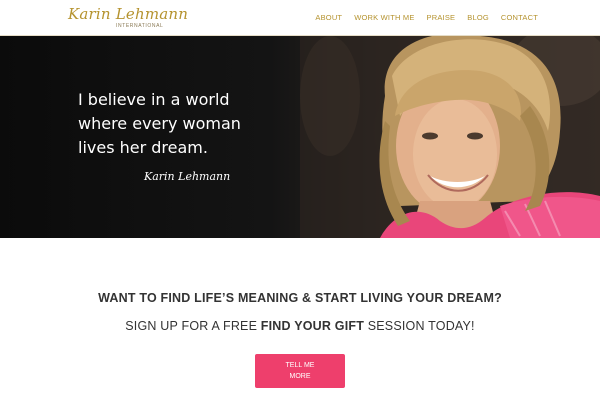 This screenshot has height=400, width=600. I want to click on cta-sub-suffix: SESSION TODAY!, so click(419, 326).